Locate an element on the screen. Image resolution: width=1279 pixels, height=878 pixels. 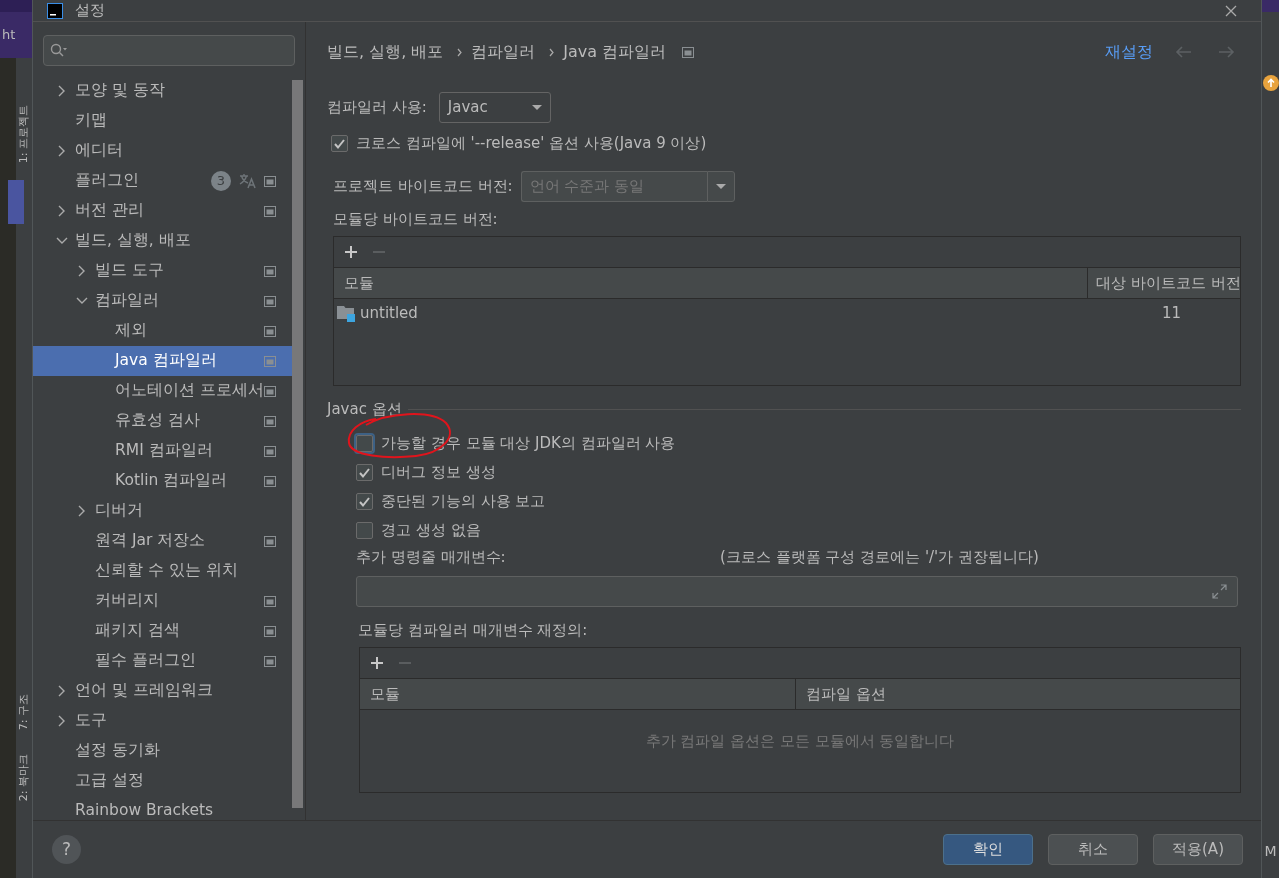
field-label: 모듈당 바이트코드 버전: is located at coordinates (415, 219).